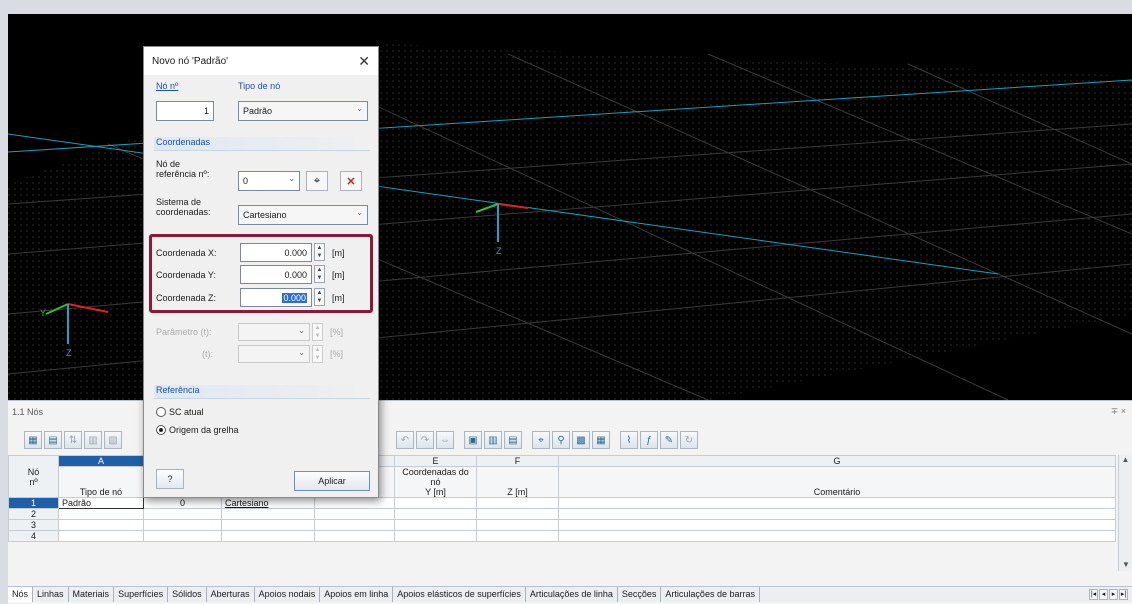 Image resolution: width=1132 pixels, height=604 pixels. Describe the element at coordinates (435, 461) in the screenshot. I see `column-e-header: E` at that location.